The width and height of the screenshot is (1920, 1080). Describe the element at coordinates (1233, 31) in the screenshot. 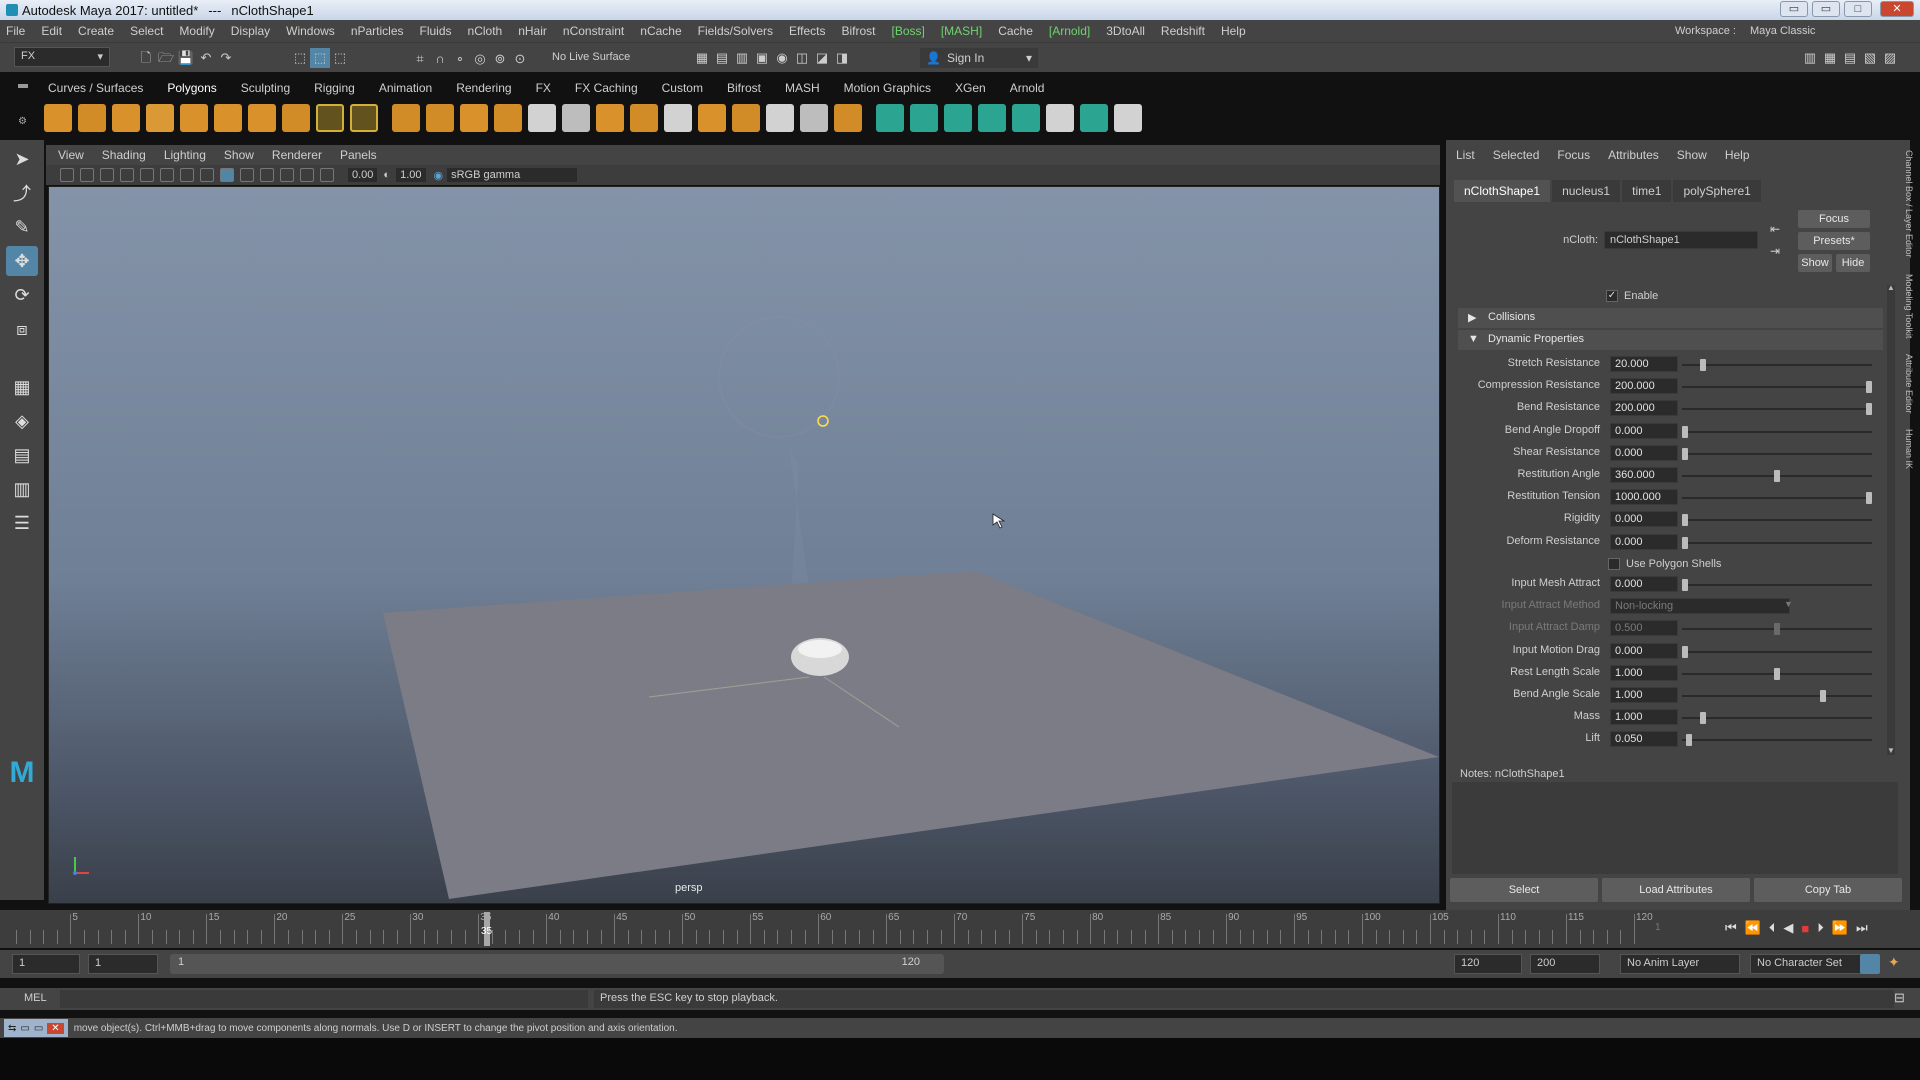

I see `menu-22: Help` at that location.